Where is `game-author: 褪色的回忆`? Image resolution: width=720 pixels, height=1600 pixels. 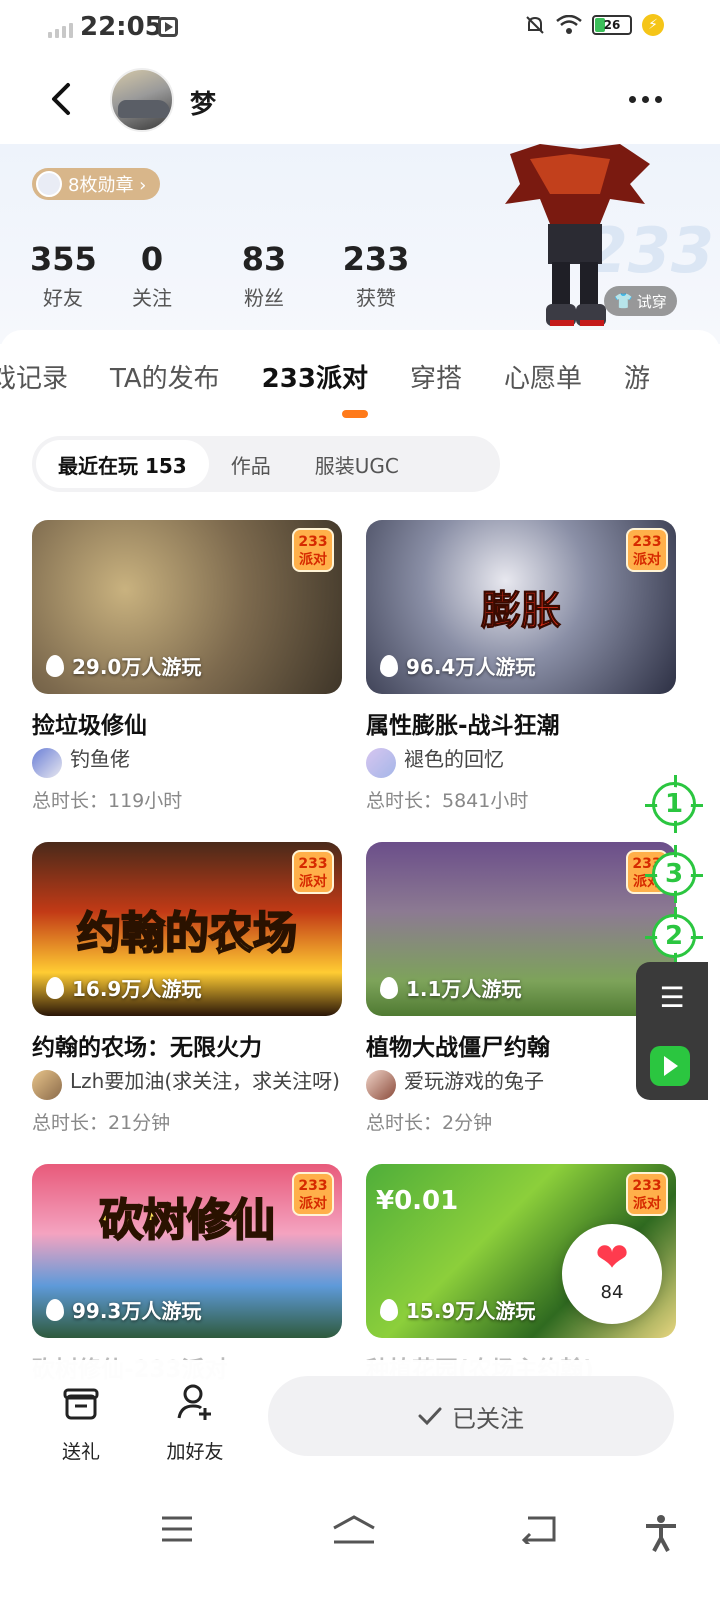
game-author: 褪色的回忆 is located at coordinates (521, 763).